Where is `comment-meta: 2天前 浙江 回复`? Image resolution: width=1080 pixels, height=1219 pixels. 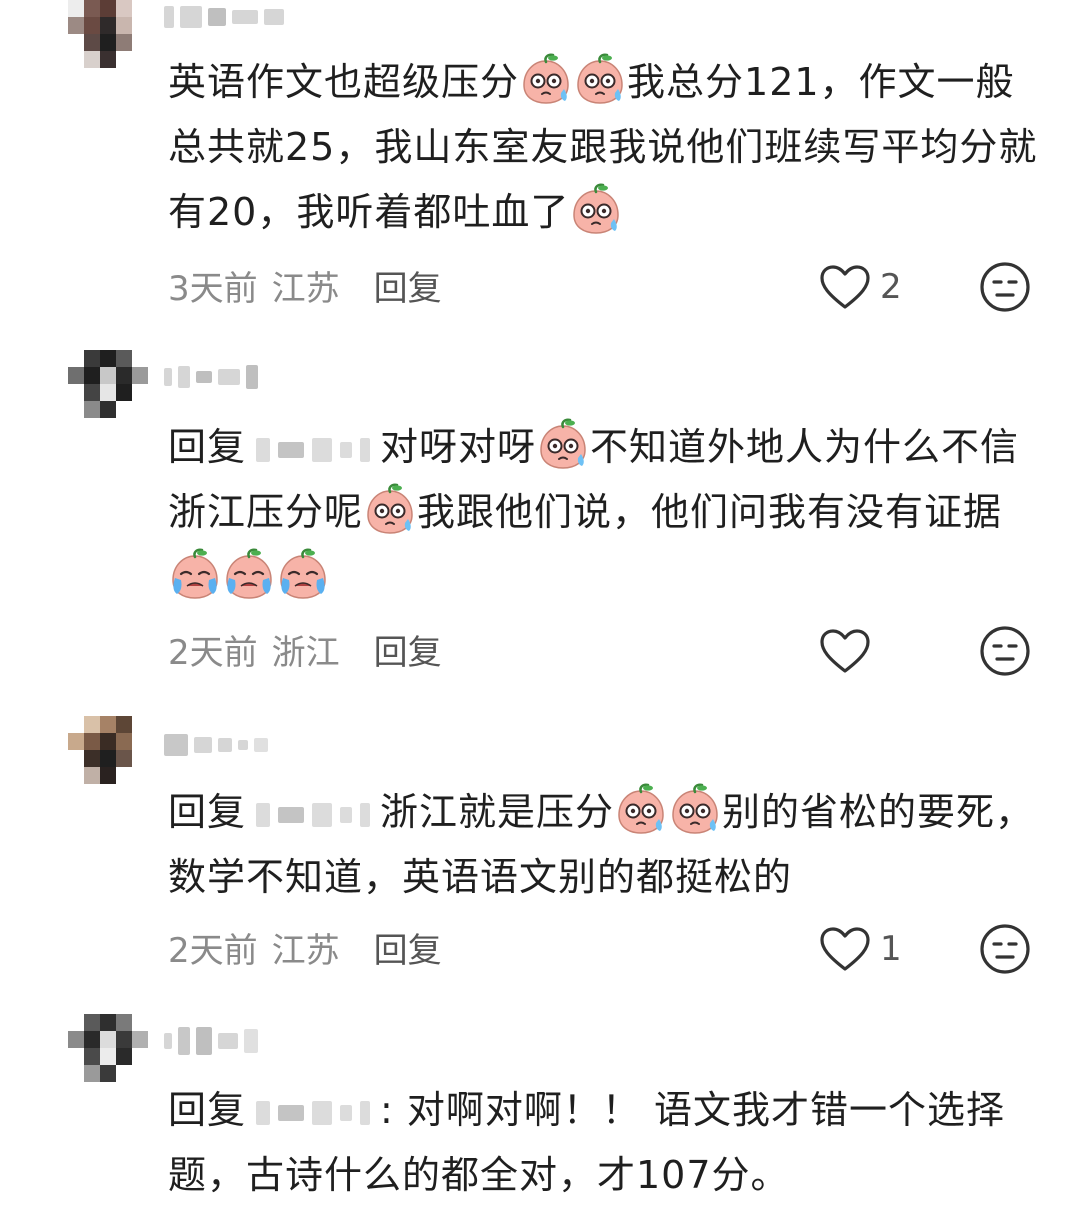
comment-meta: 2天前 浙江 回复 is located at coordinates (305, 649).